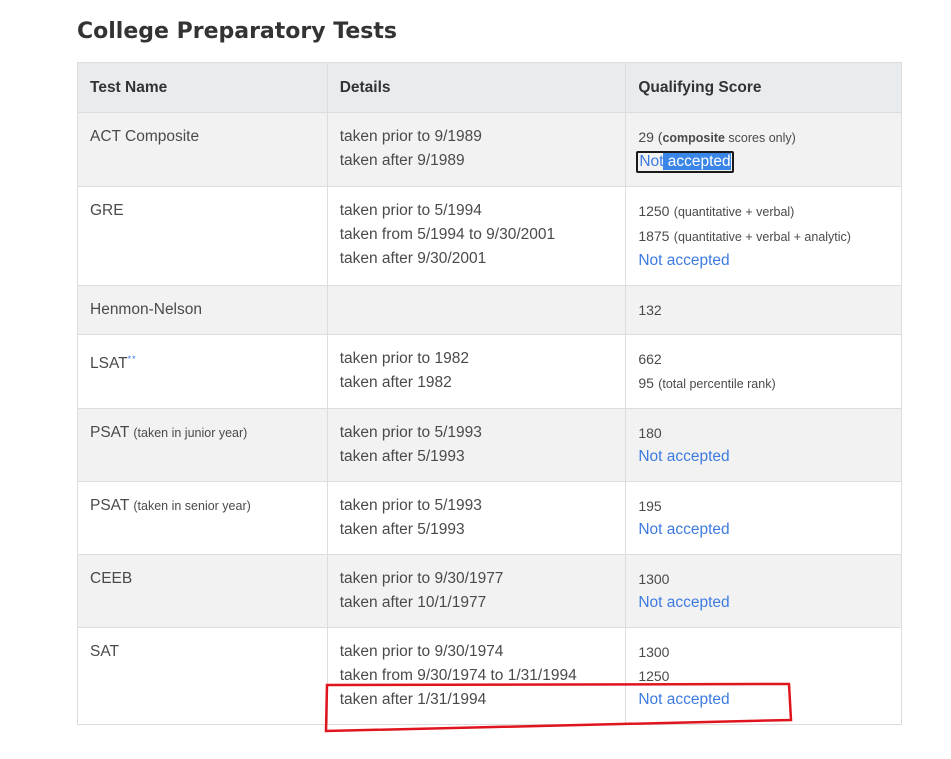  What do you see at coordinates (697, 161) in the screenshot?
I see `text-selection-highlight: accepted` at bounding box center [697, 161].